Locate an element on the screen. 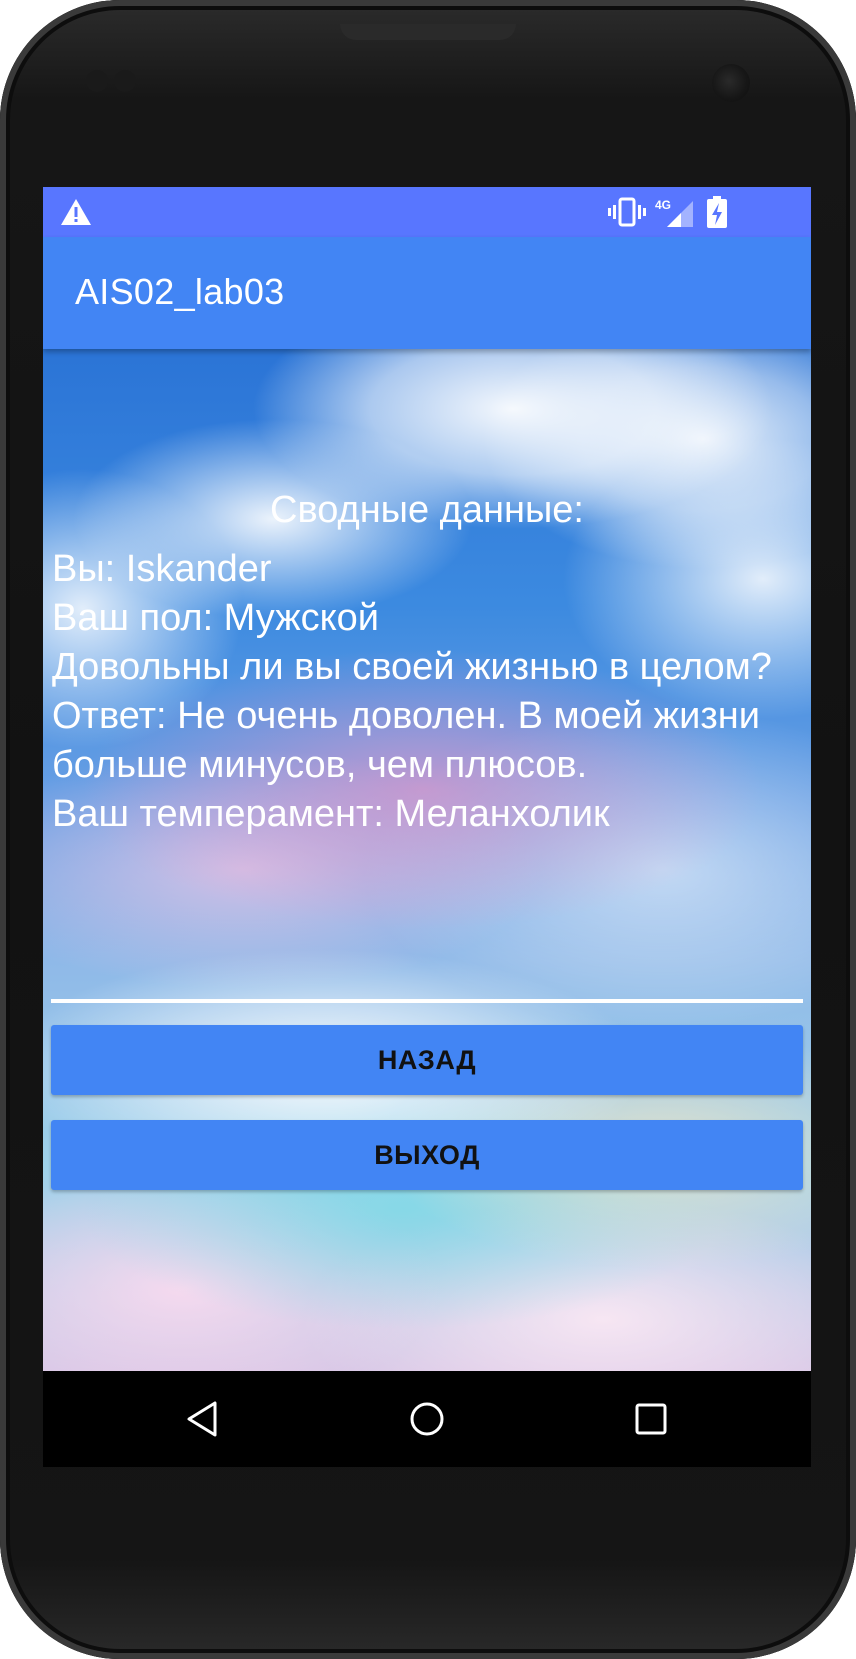  navigation-bar is located at coordinates (427, 1419).